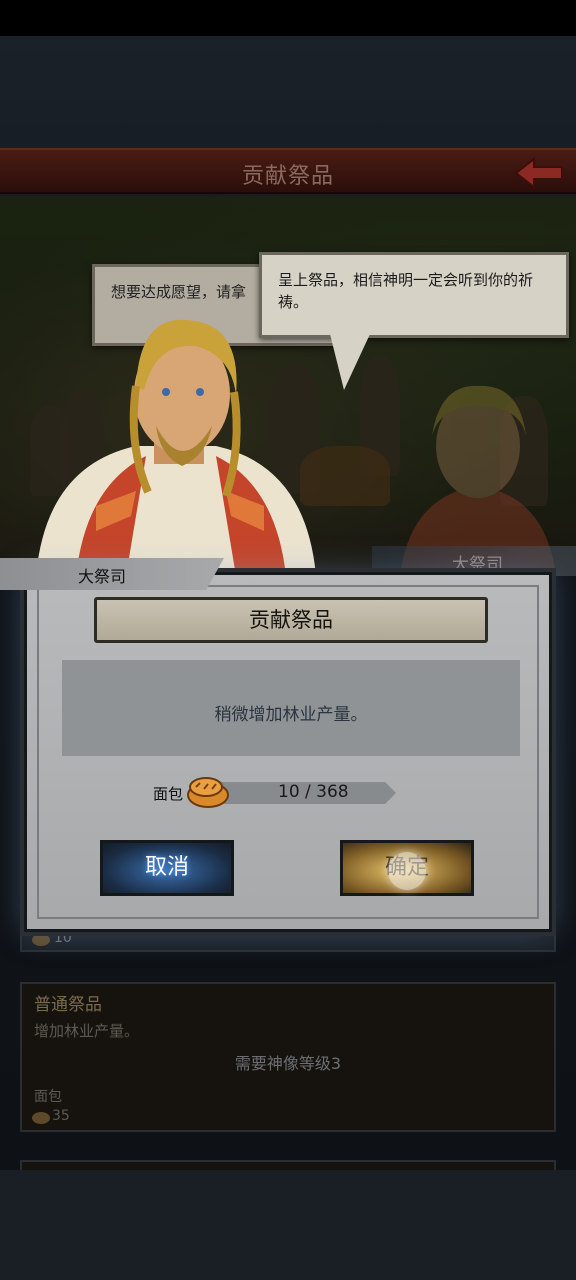 This screenshot has height=1280, width=576. Describe the element at coordinates (540, 173) in the screenshot. I see `back-arrow-icon` at that location.